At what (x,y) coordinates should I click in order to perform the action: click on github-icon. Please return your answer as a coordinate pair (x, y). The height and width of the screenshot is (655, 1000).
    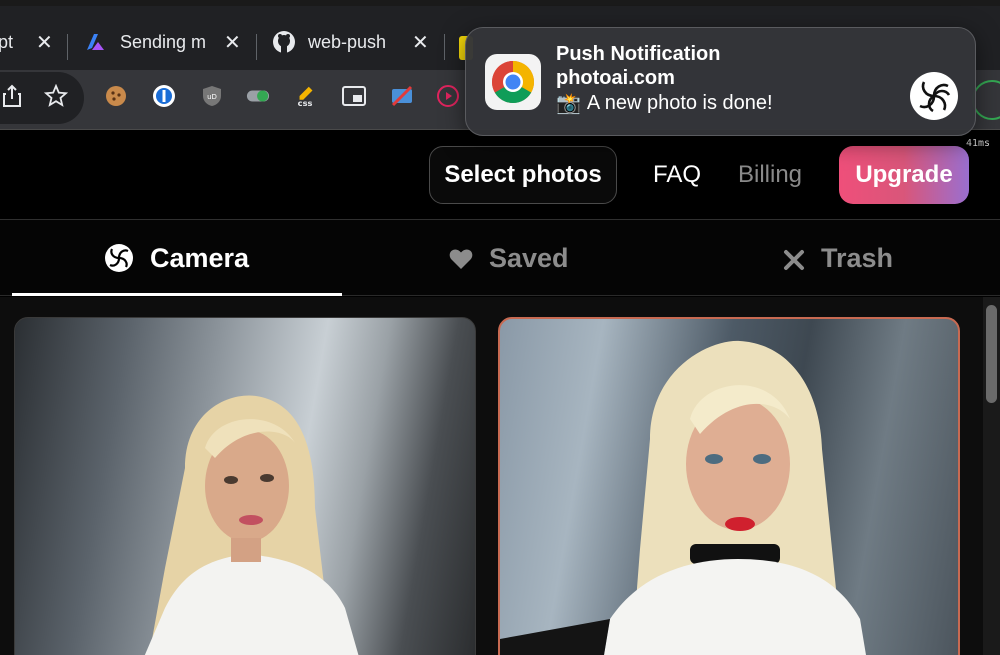
    Looking at the image, I should click on (284, 42).